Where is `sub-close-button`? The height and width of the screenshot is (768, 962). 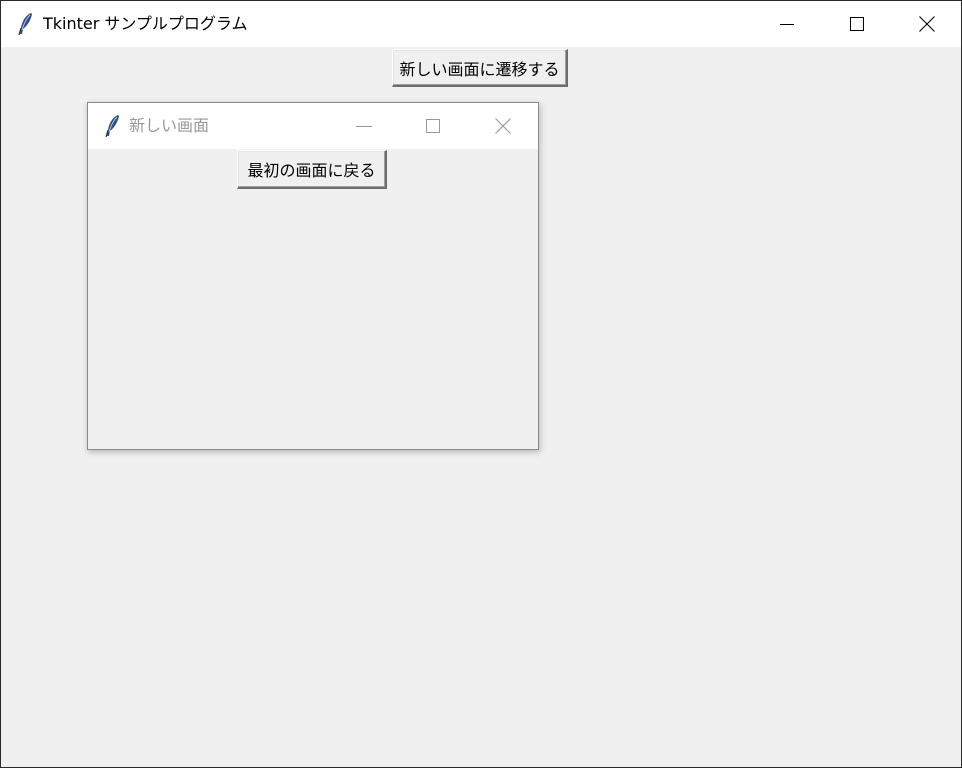 sub-close-button is located at coordinates (503, 126).